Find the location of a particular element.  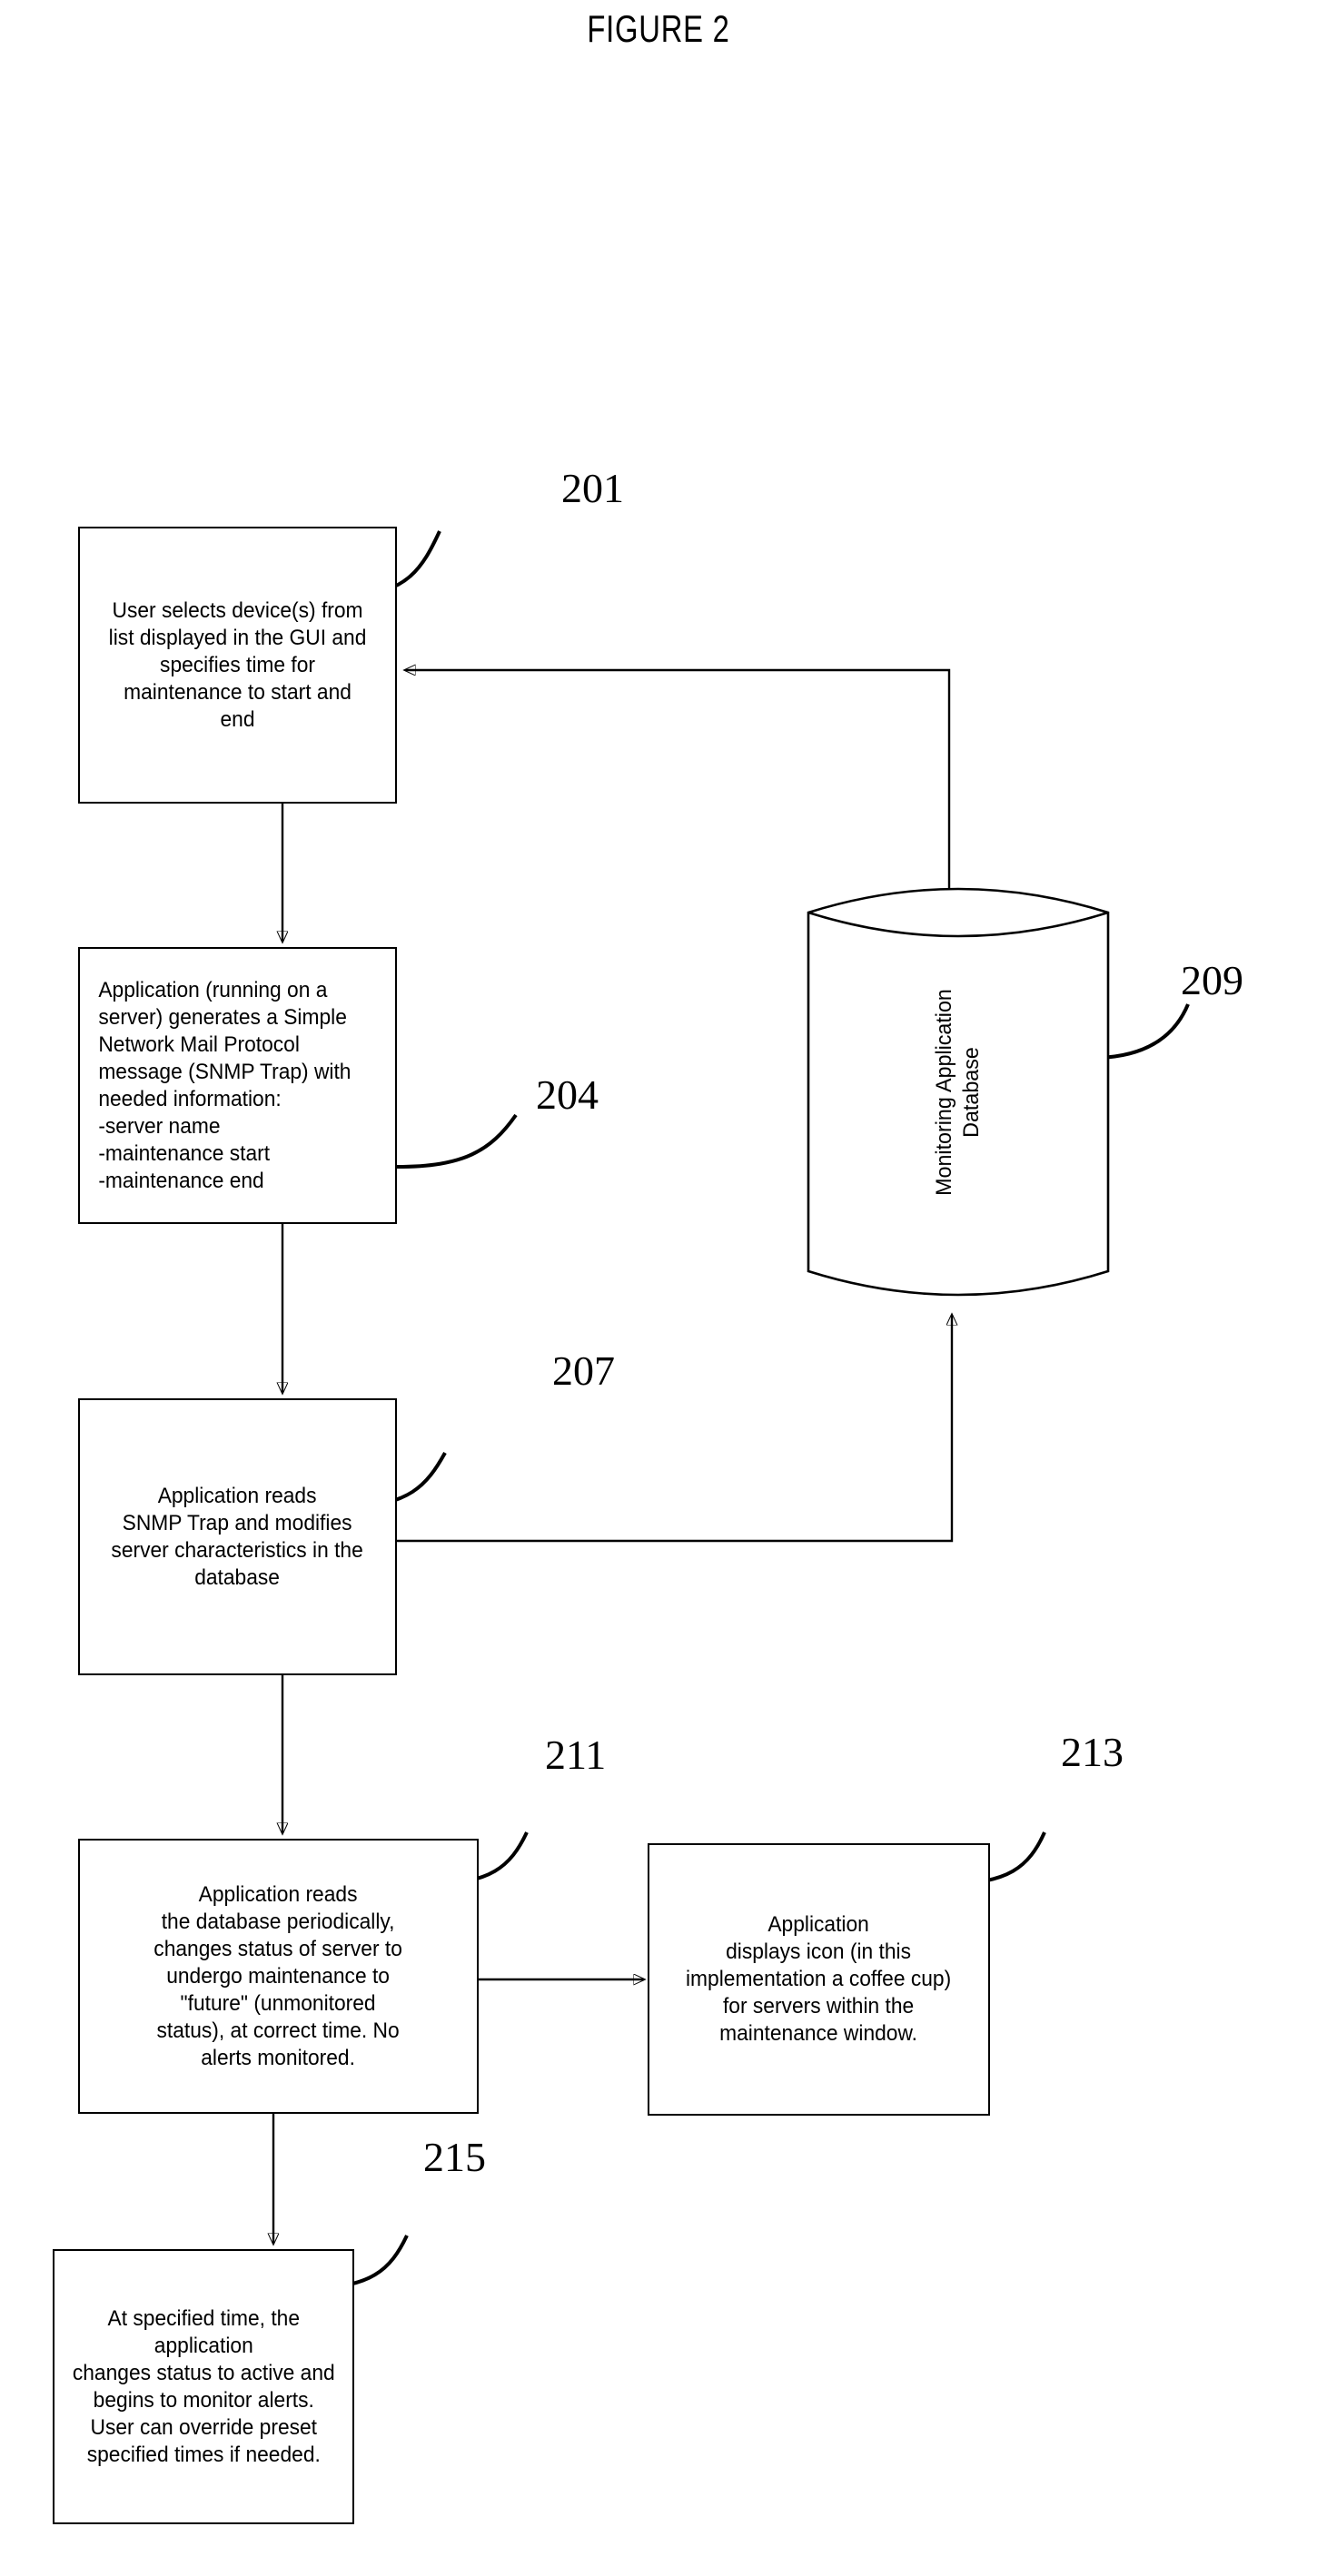

database-cylinder-209: Monitoring Application Database is located at coordinates (958, 1092).